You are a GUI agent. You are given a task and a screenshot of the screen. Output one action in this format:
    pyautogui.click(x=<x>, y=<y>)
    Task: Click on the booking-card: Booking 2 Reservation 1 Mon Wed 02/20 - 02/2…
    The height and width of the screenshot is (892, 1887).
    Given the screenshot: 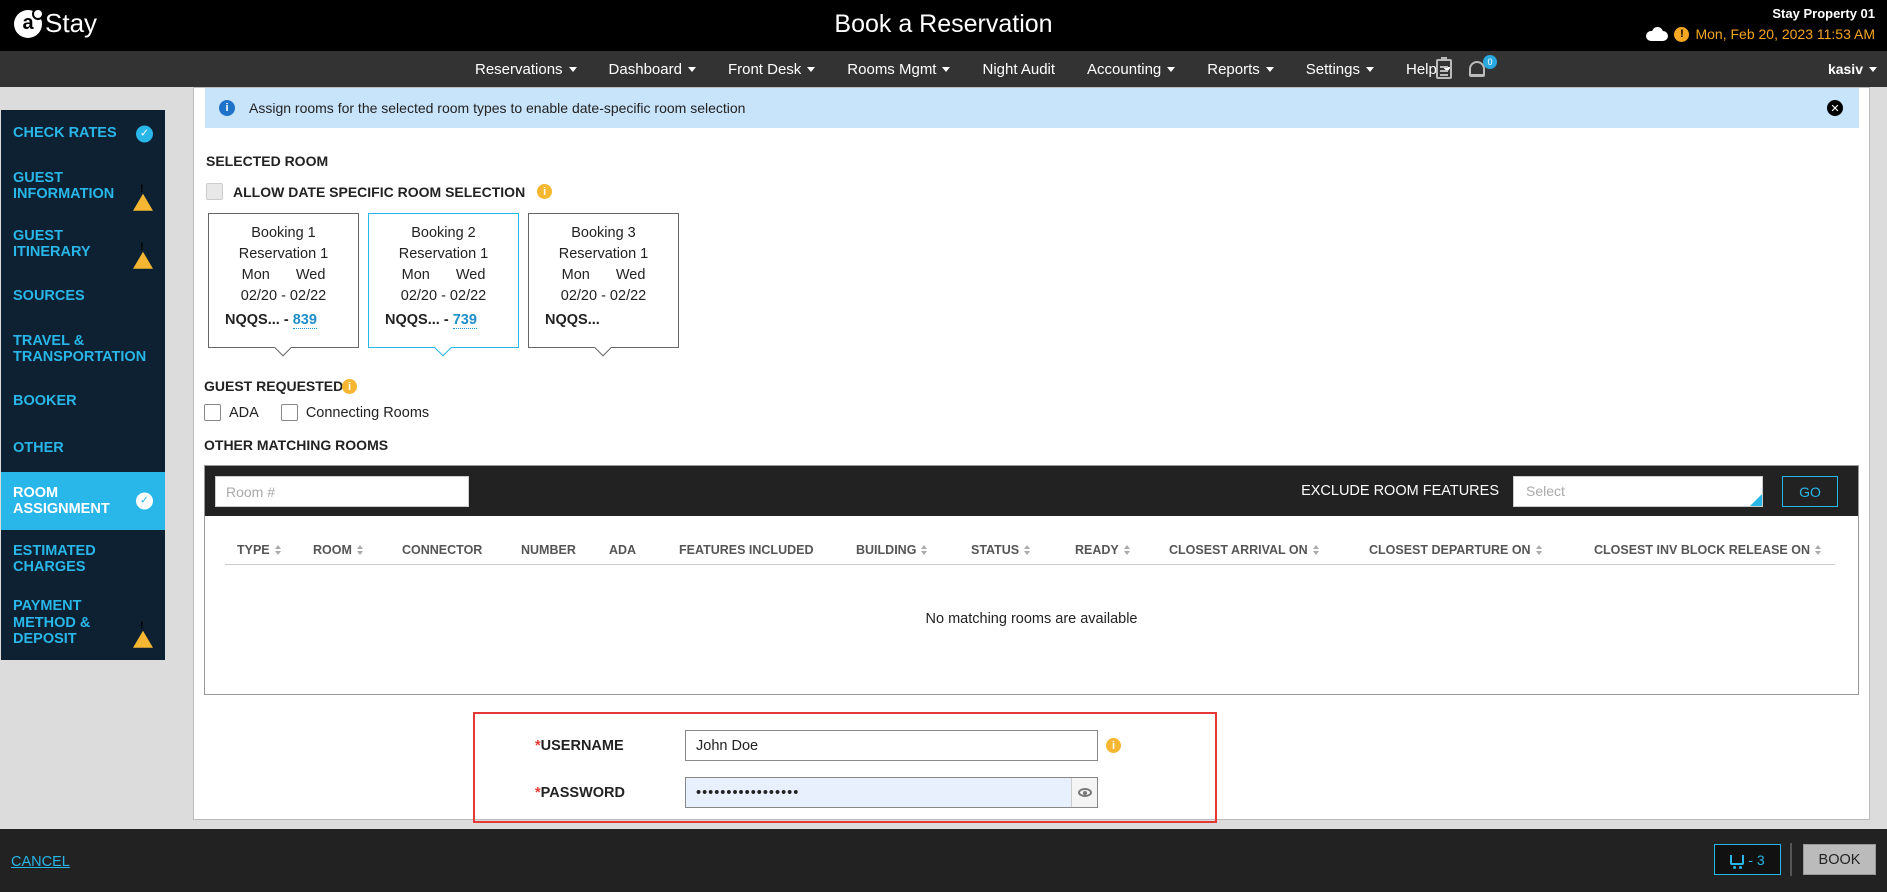 What is the action you would take?
    pyautogui.click(x=443, y=285)
    